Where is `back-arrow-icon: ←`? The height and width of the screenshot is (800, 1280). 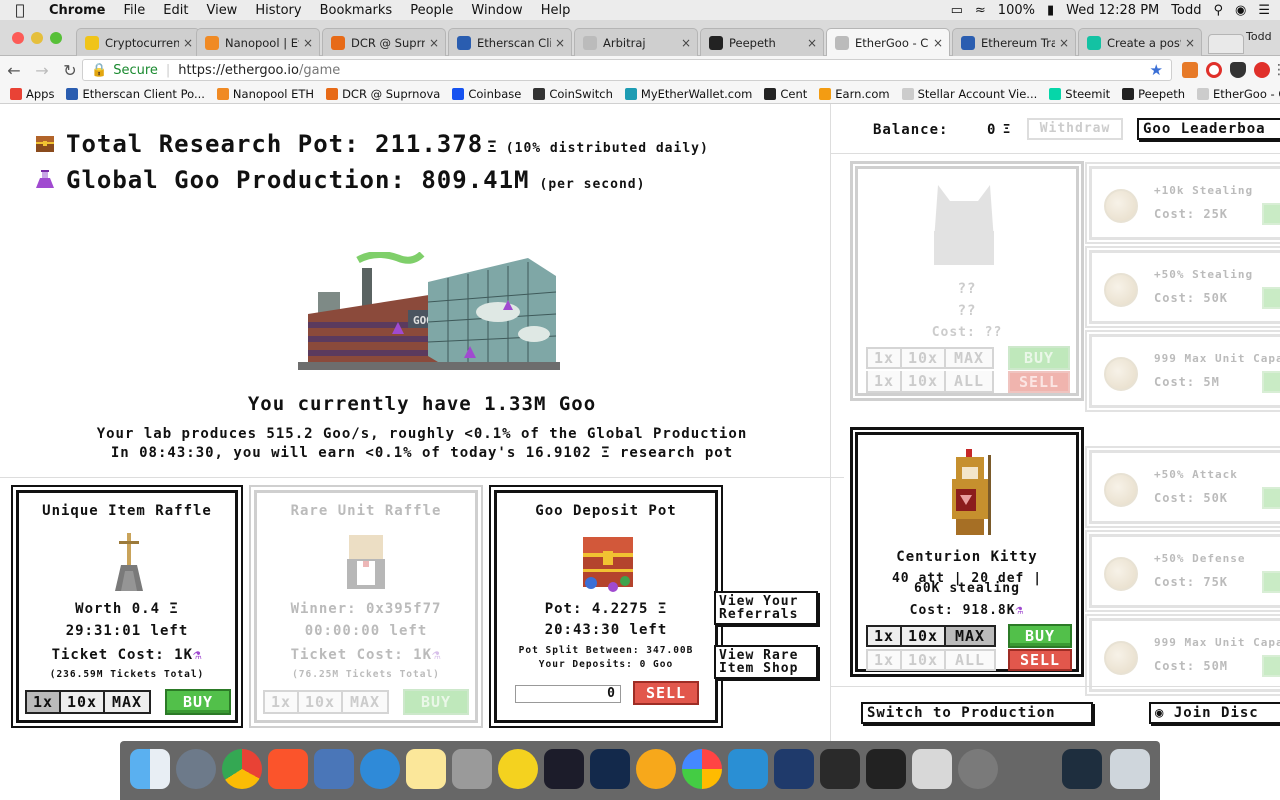 back-arrow-icon: ← is located at coordinates (14, 70).